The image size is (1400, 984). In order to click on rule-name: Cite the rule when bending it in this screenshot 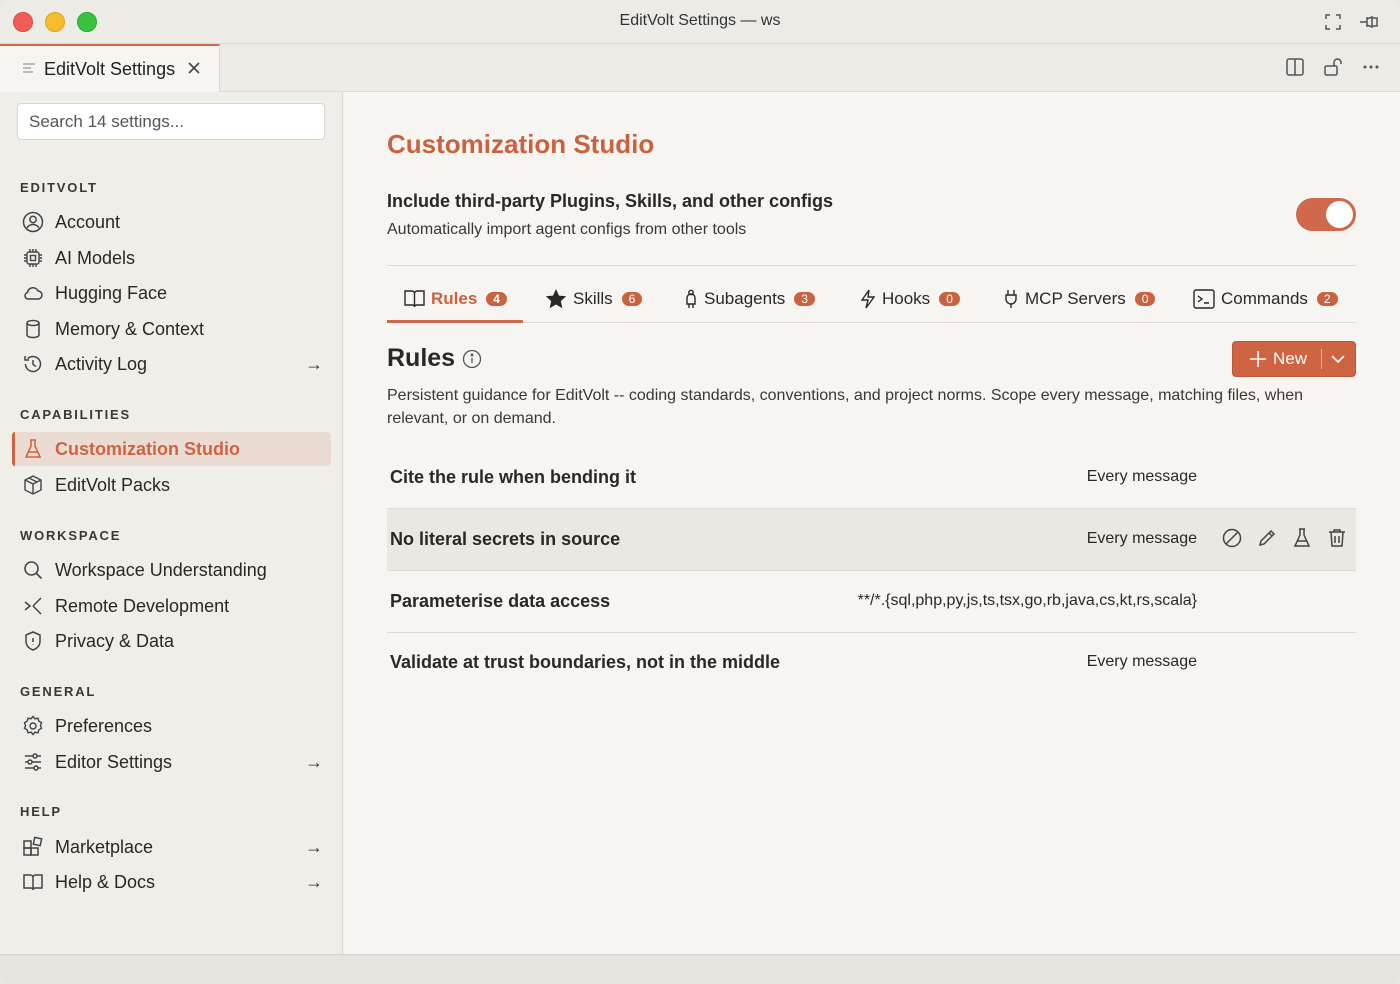, I will do `click(513, 477)`.